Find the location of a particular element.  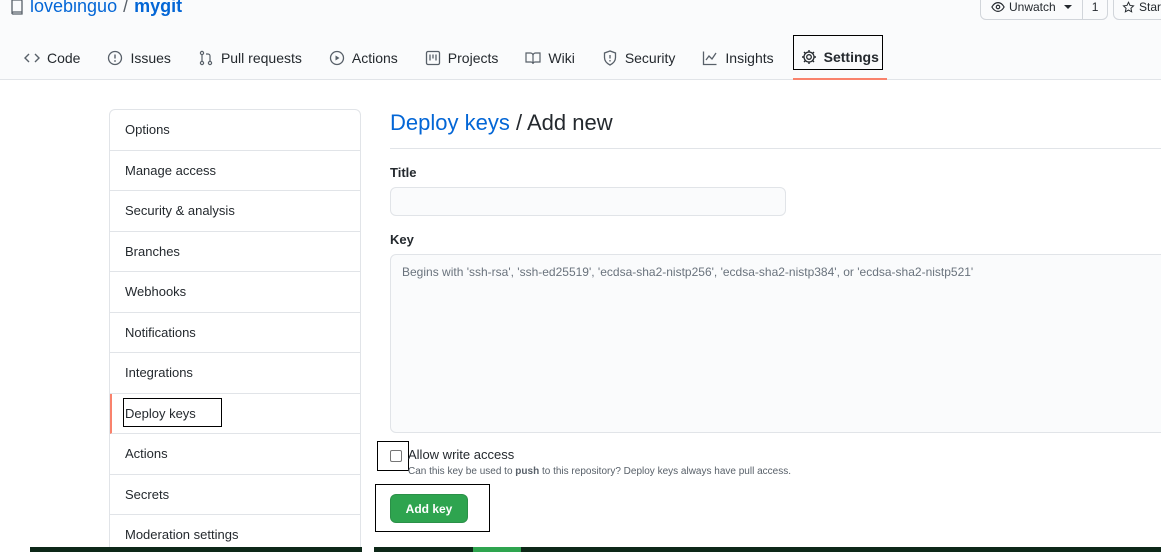

title-field-label: Title is located at coordinates (403, 172).